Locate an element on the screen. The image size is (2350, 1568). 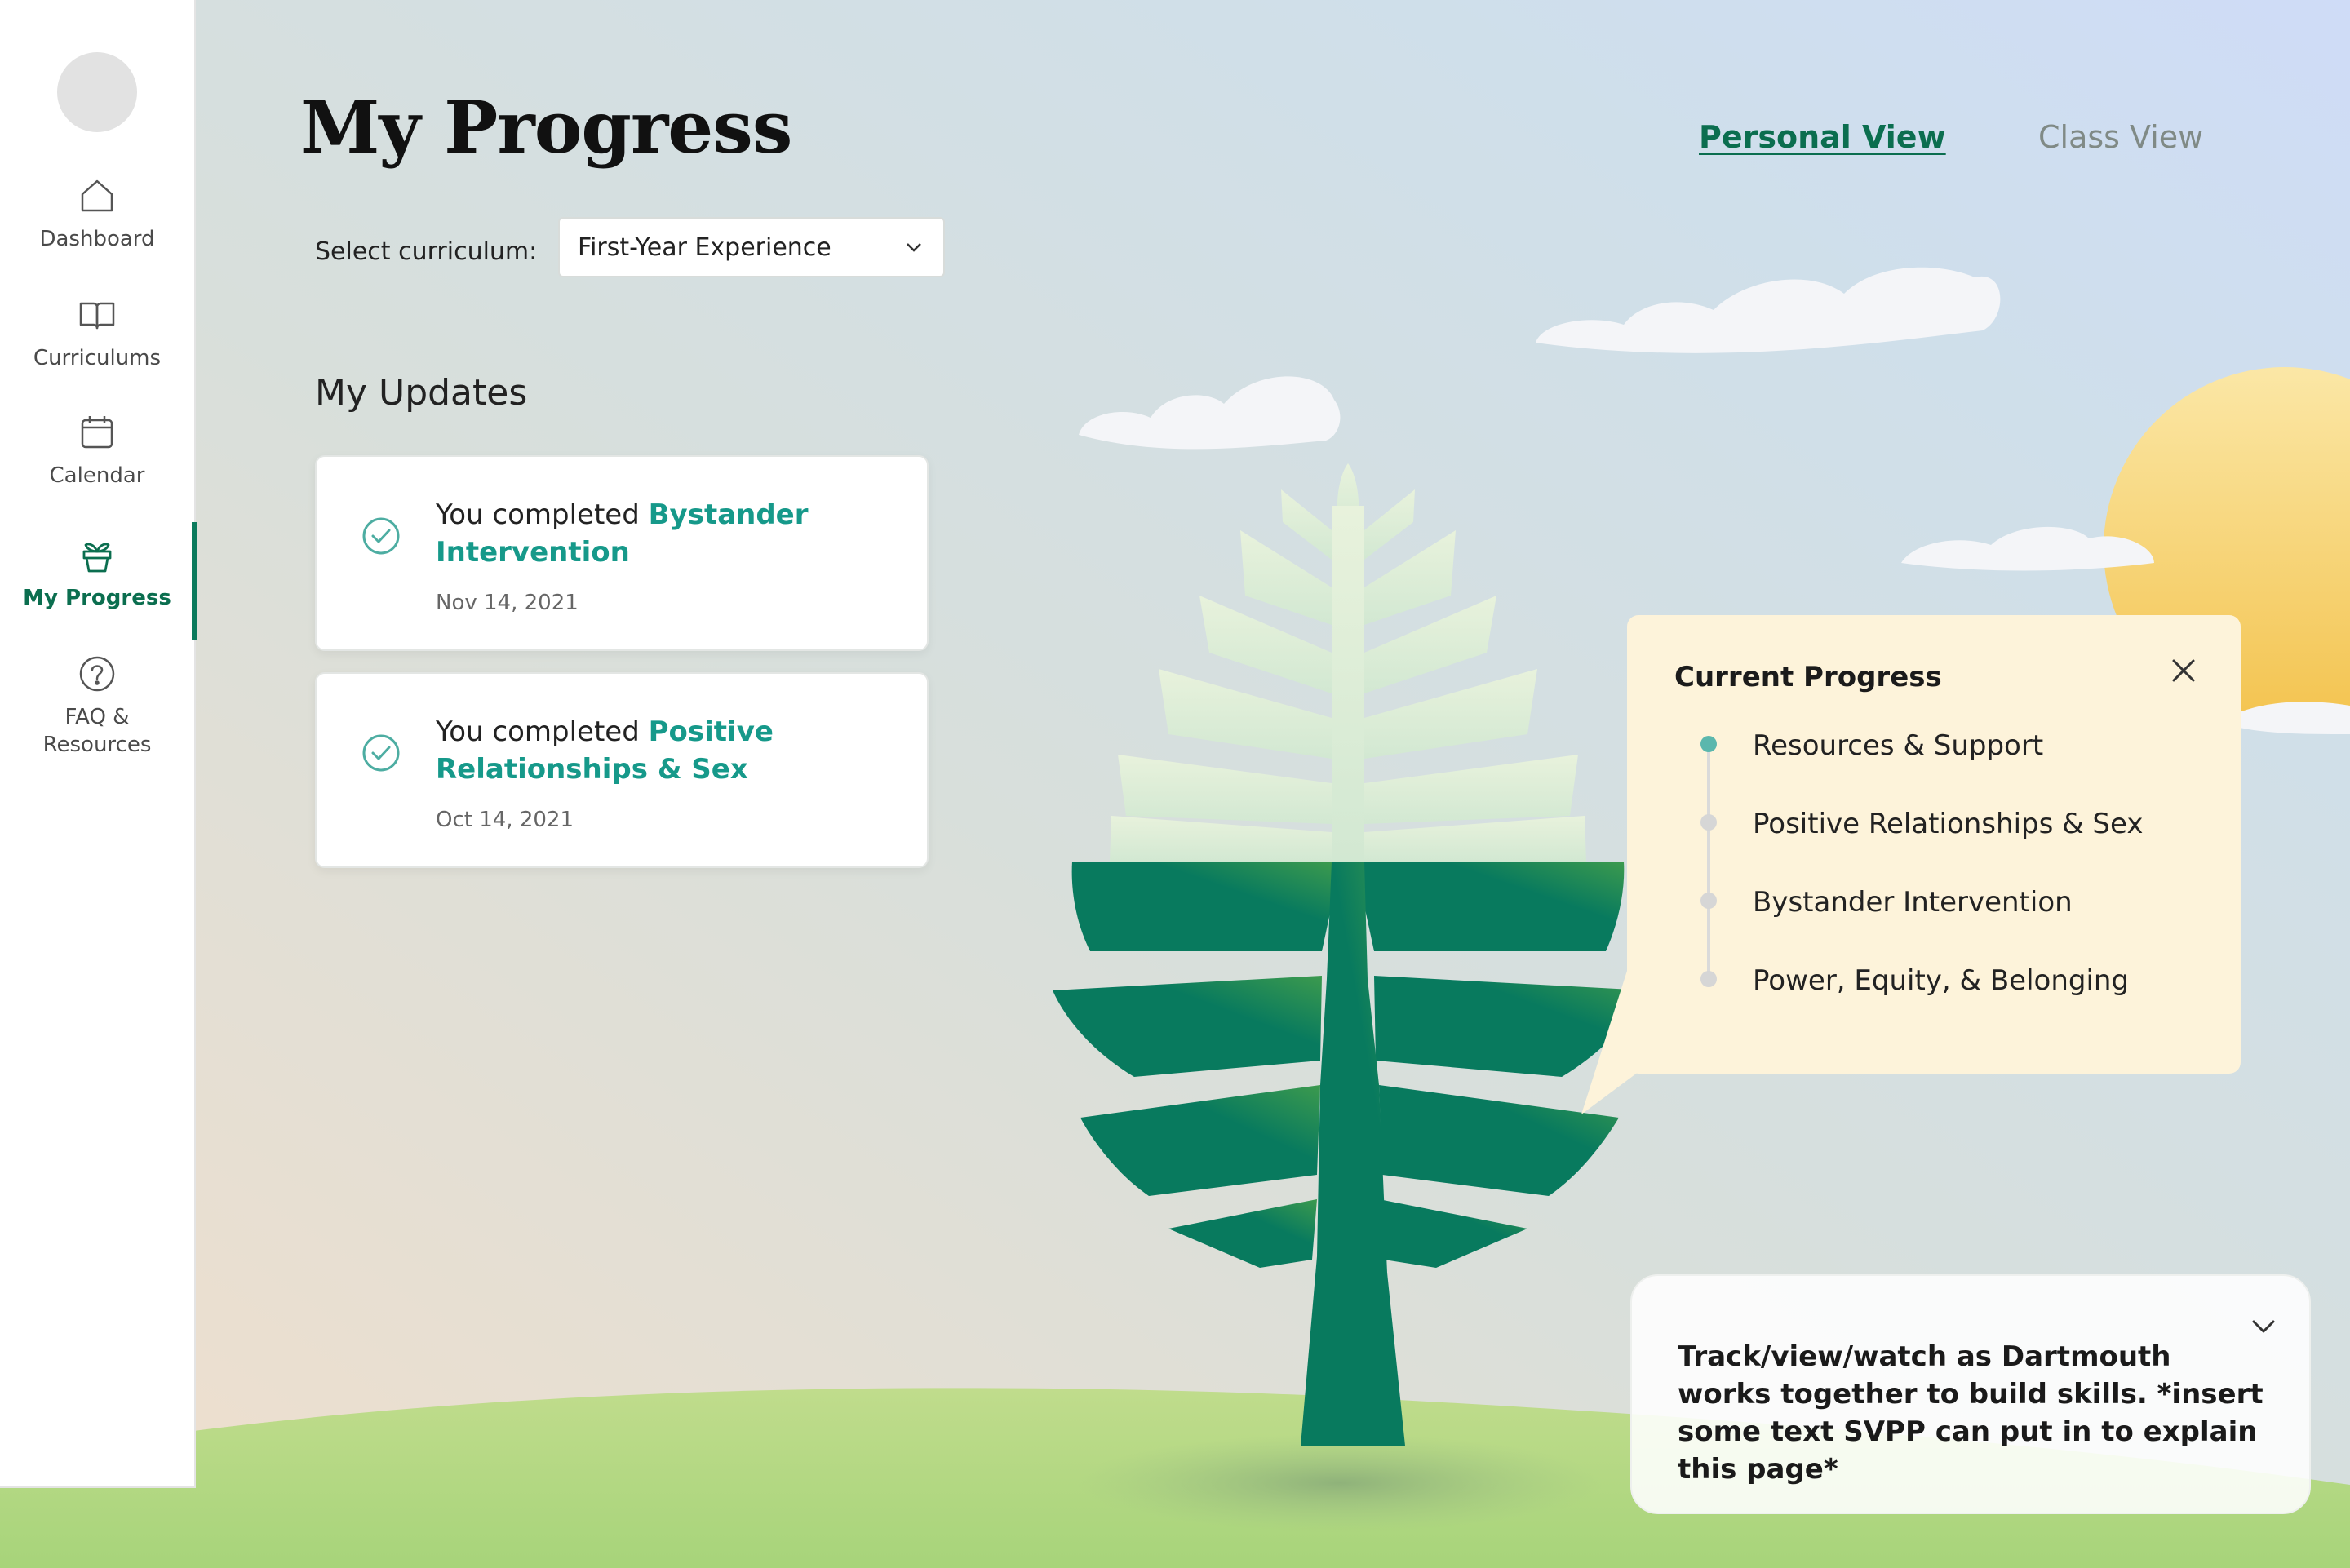
sidebar-item-dashboard: Dashboard is located at coordinates (97, 214).